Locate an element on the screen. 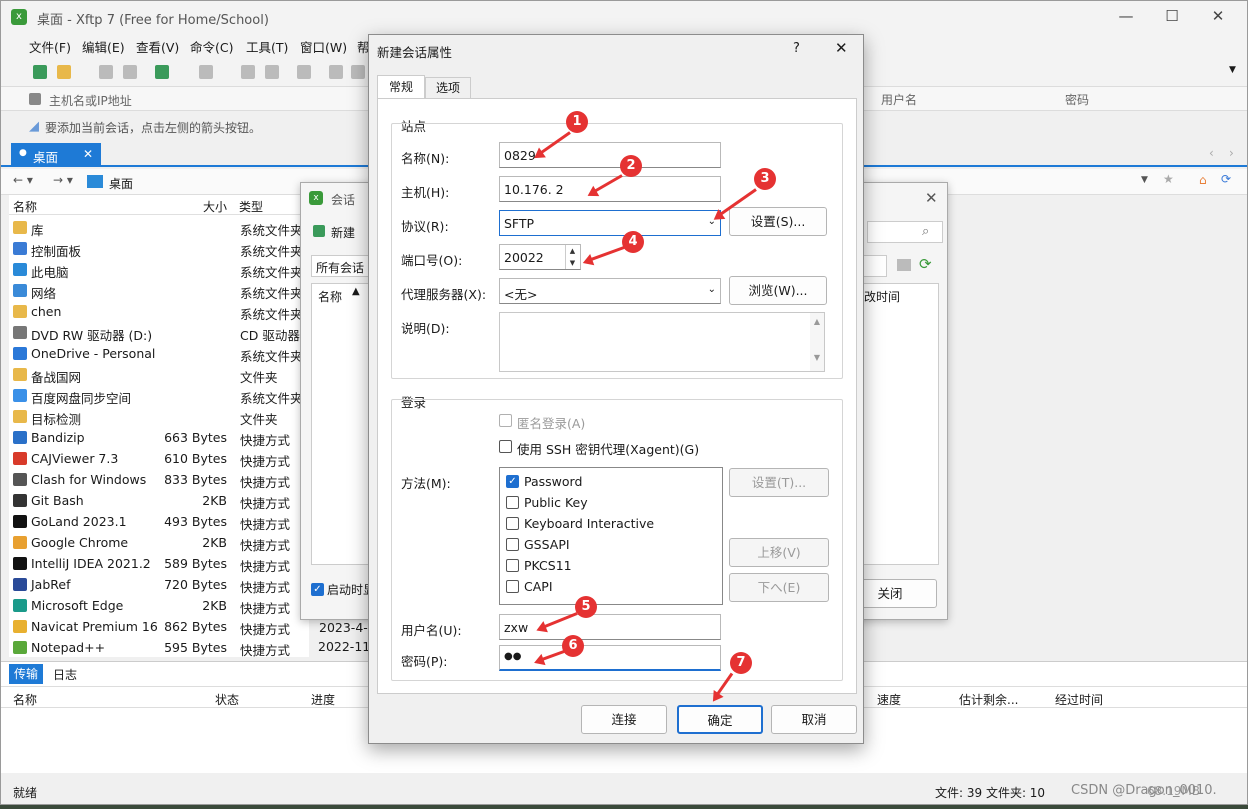  tcol-status: 状态 is located at coordinates (227, 699).